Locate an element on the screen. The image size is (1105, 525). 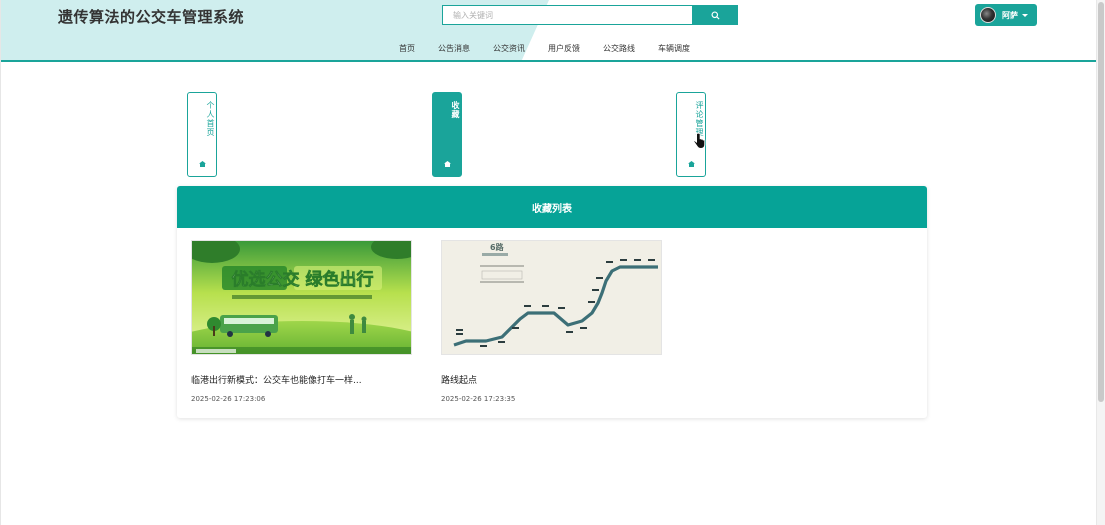
search-bar is located at coordinates (590, 15).